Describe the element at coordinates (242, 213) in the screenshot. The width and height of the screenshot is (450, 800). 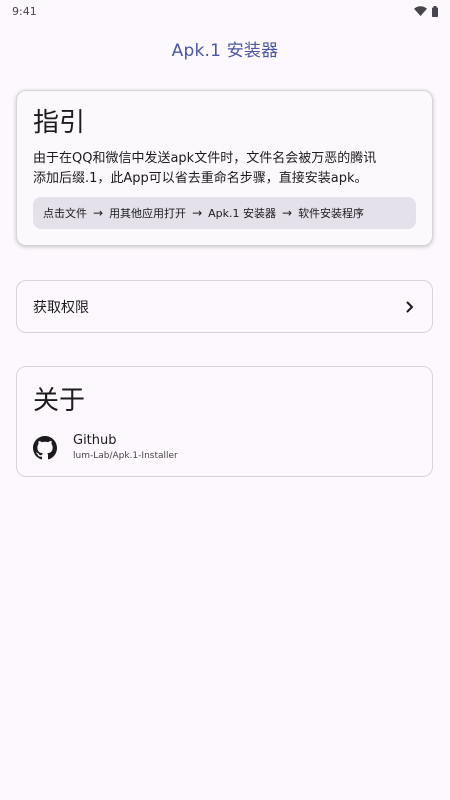
I see `step-installer: Apk.1 安装器` at that location.